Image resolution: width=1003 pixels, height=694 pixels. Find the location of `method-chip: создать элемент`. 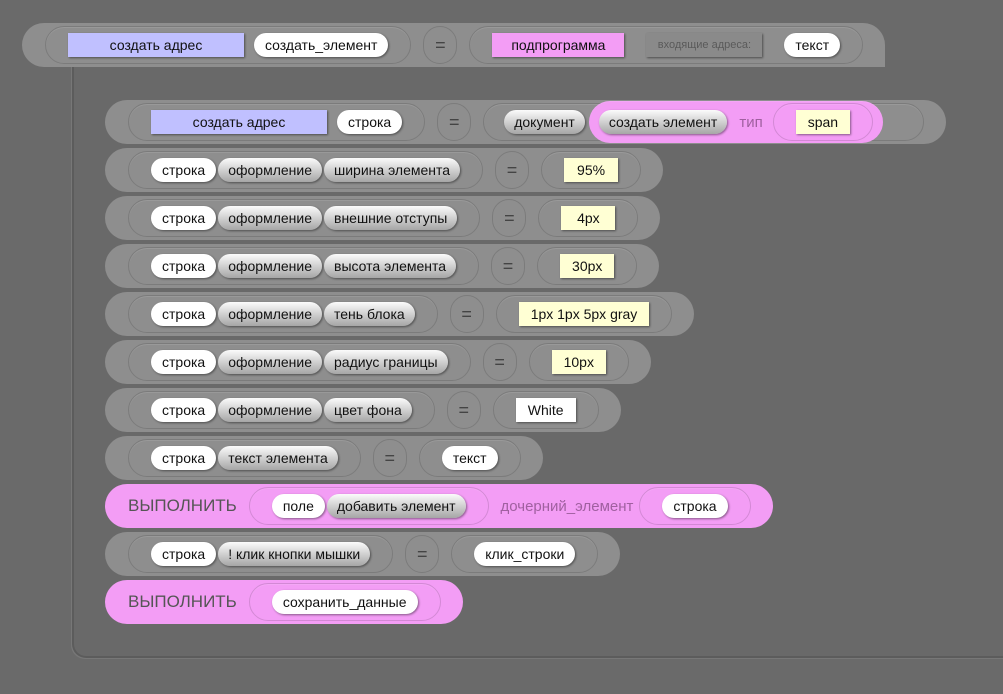

method-chip: создать элемент is located at coordinates (663, 122).